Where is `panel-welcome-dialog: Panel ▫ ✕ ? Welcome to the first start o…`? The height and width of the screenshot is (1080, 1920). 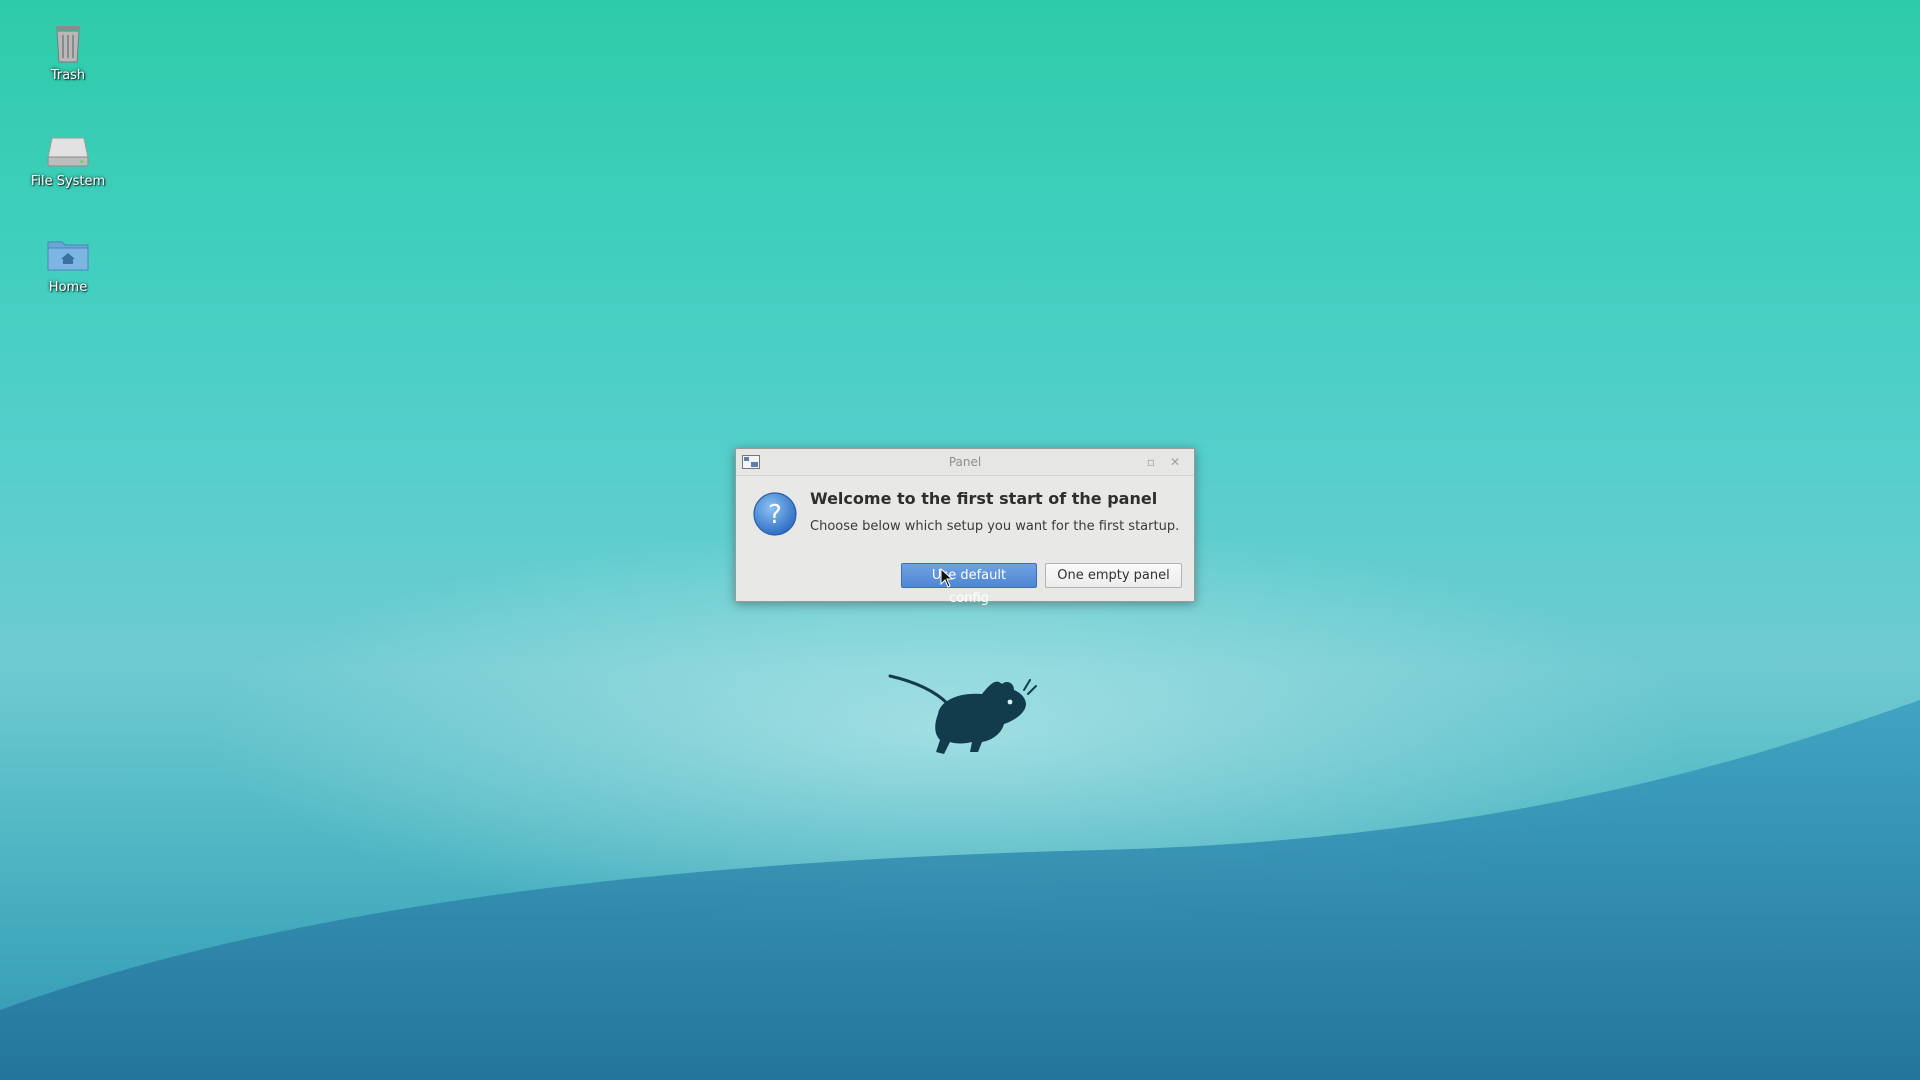 panel-welcome-dialog: Panel ▫ ✕ ? Welcome to the first start o… is located at coordinates (965, 527).